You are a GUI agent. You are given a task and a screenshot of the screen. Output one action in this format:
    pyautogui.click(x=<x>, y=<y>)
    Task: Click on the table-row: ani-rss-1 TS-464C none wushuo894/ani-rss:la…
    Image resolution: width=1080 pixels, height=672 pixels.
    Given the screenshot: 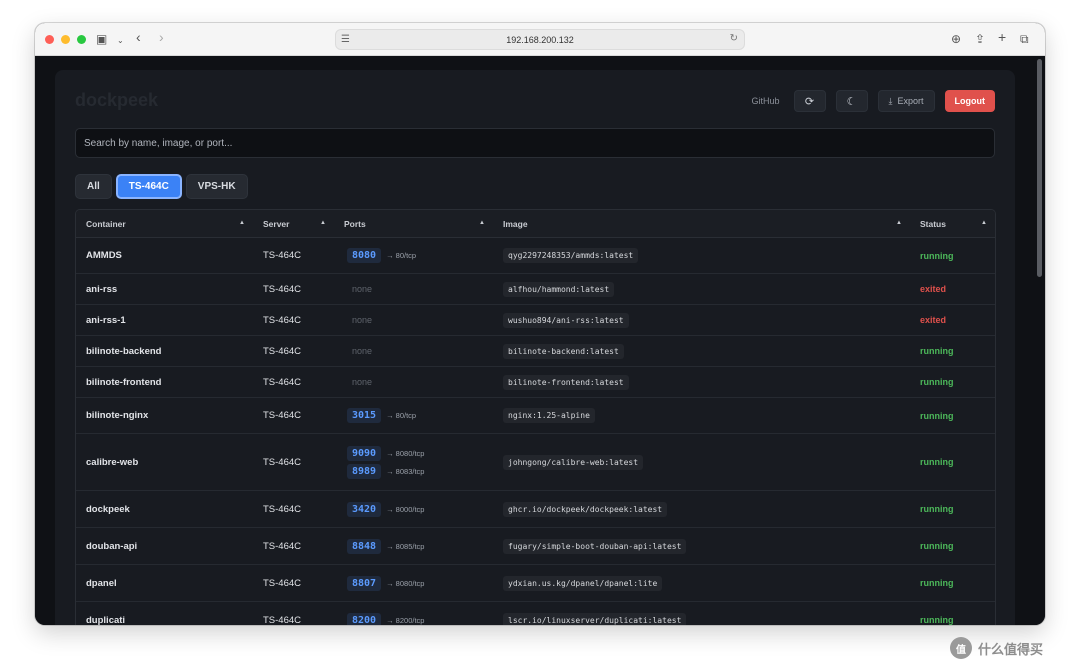 What is the action you would take?
    pyautogui.click(x=535, y=320)
    